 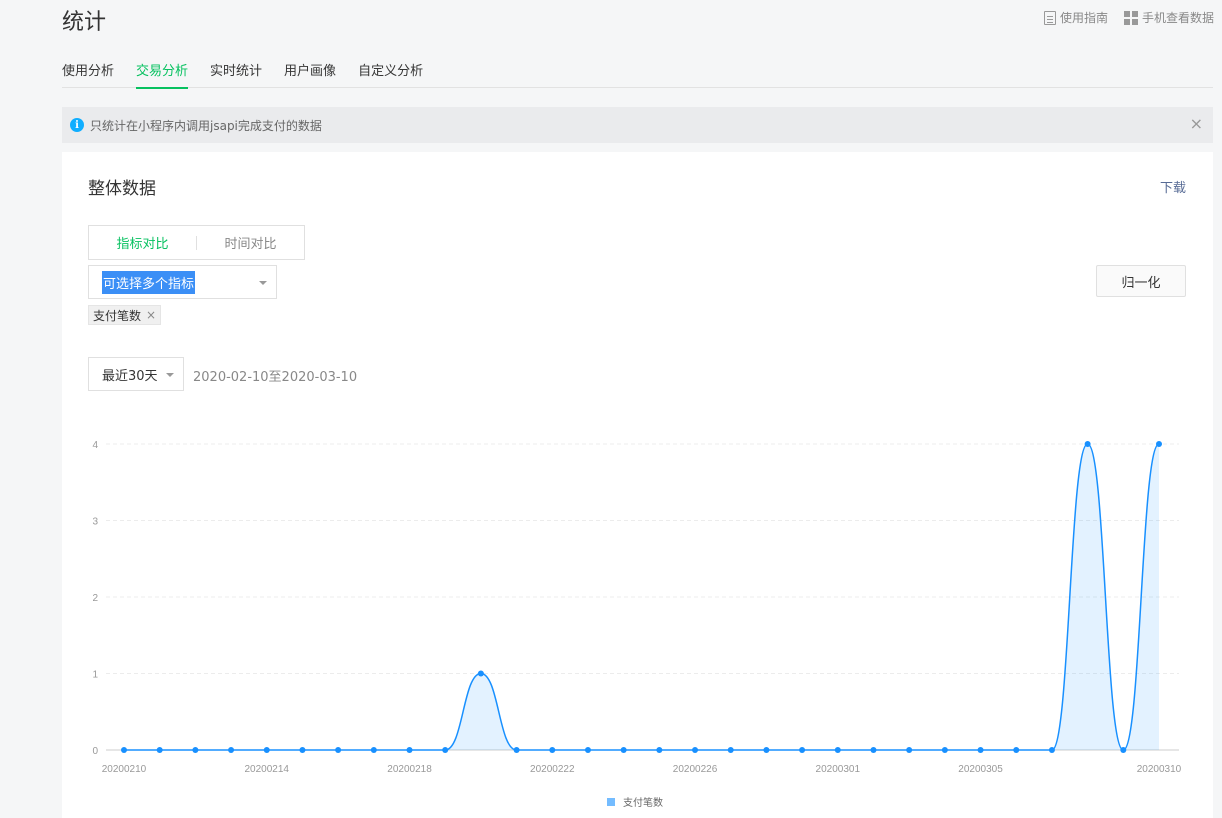 What do you see at coordinates (267, 769) in the screenshot?
I see `x-tick-label: 20200214` at bounding box center [267, 769].